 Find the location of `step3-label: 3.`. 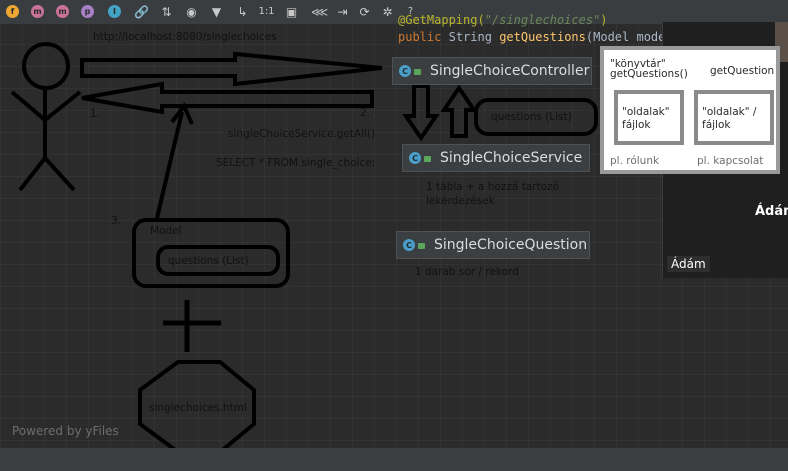

step3-label: 3. is located at coordinates (116, 221).